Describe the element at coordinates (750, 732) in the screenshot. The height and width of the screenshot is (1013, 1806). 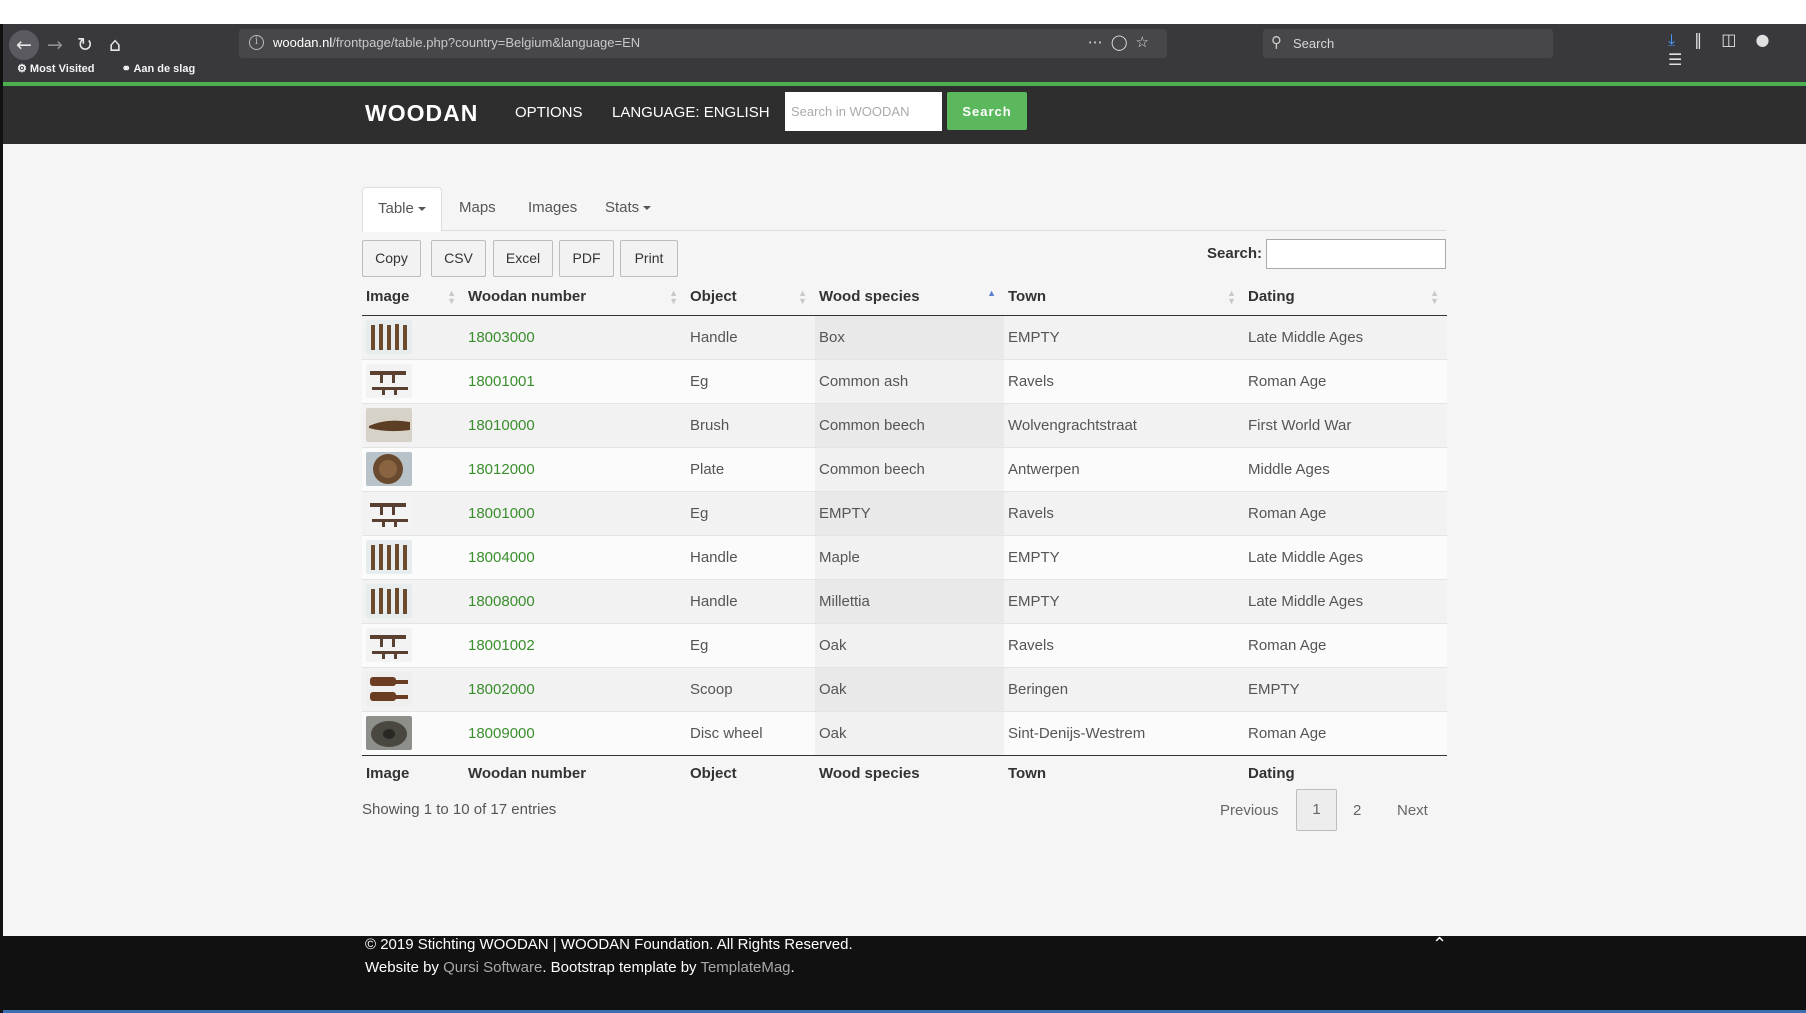
I see `cell-object: Disc wheel` at that location.